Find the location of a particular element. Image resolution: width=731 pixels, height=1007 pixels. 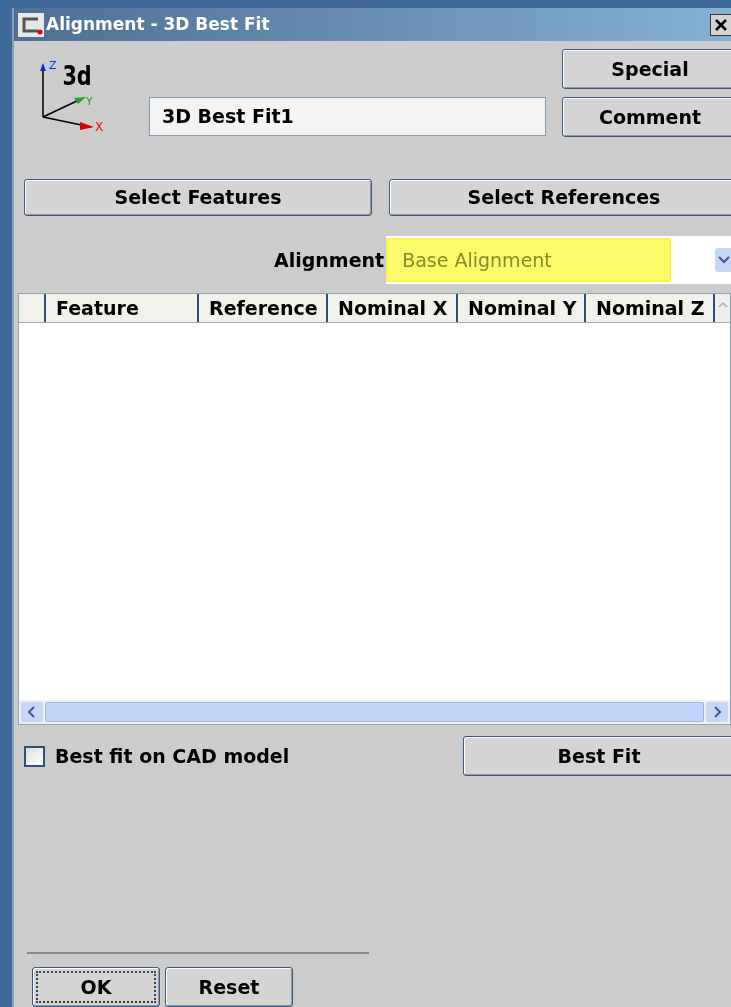

best-fit-button: Best Fit is located at coordinates (597, 756).